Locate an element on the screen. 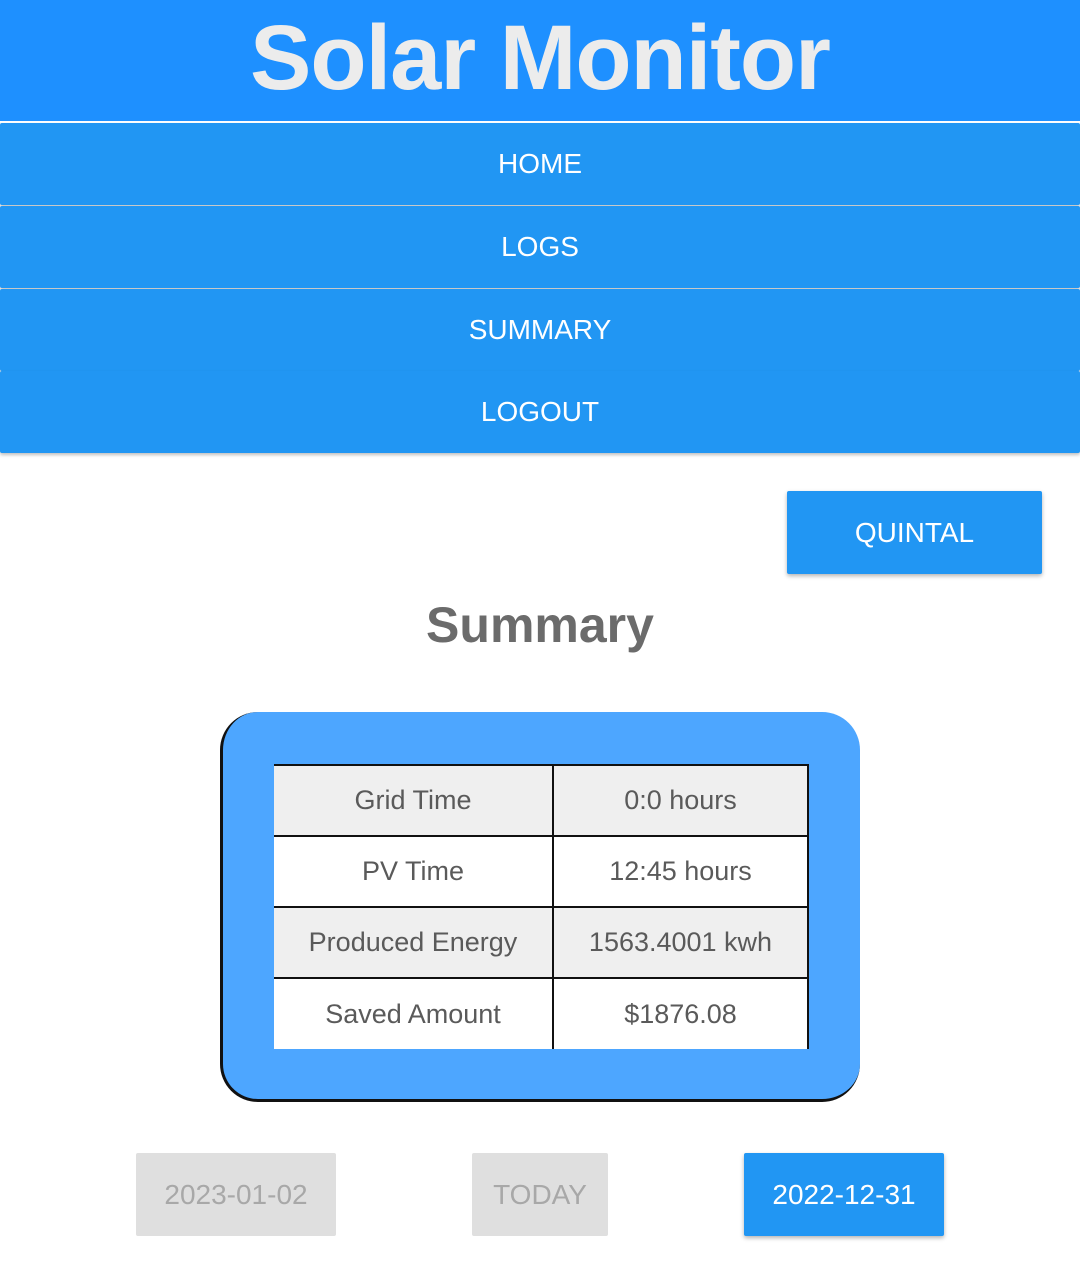 The image size is (1080, 1262). table-row: Produced Energy 1563.4001 kwh is located at coordinates (541, 942).